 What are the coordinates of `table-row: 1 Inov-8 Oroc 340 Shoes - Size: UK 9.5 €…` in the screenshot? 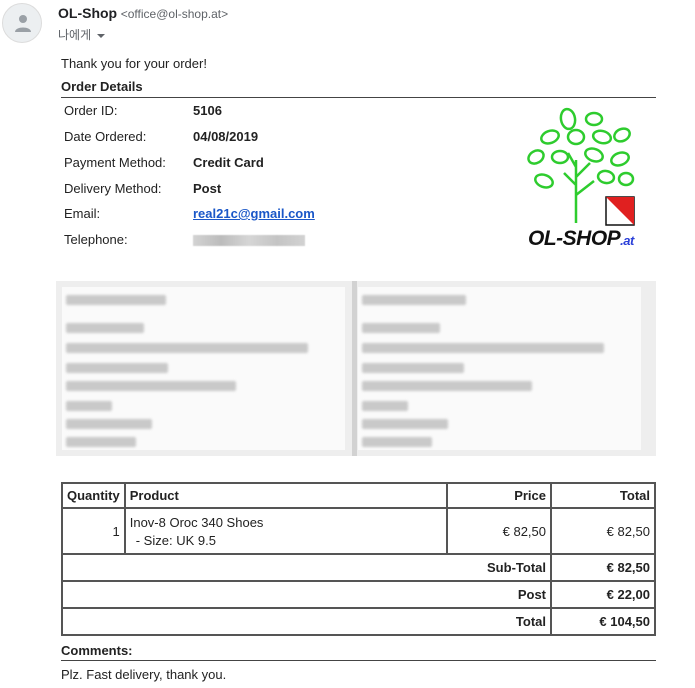 It's located at (358, 531).